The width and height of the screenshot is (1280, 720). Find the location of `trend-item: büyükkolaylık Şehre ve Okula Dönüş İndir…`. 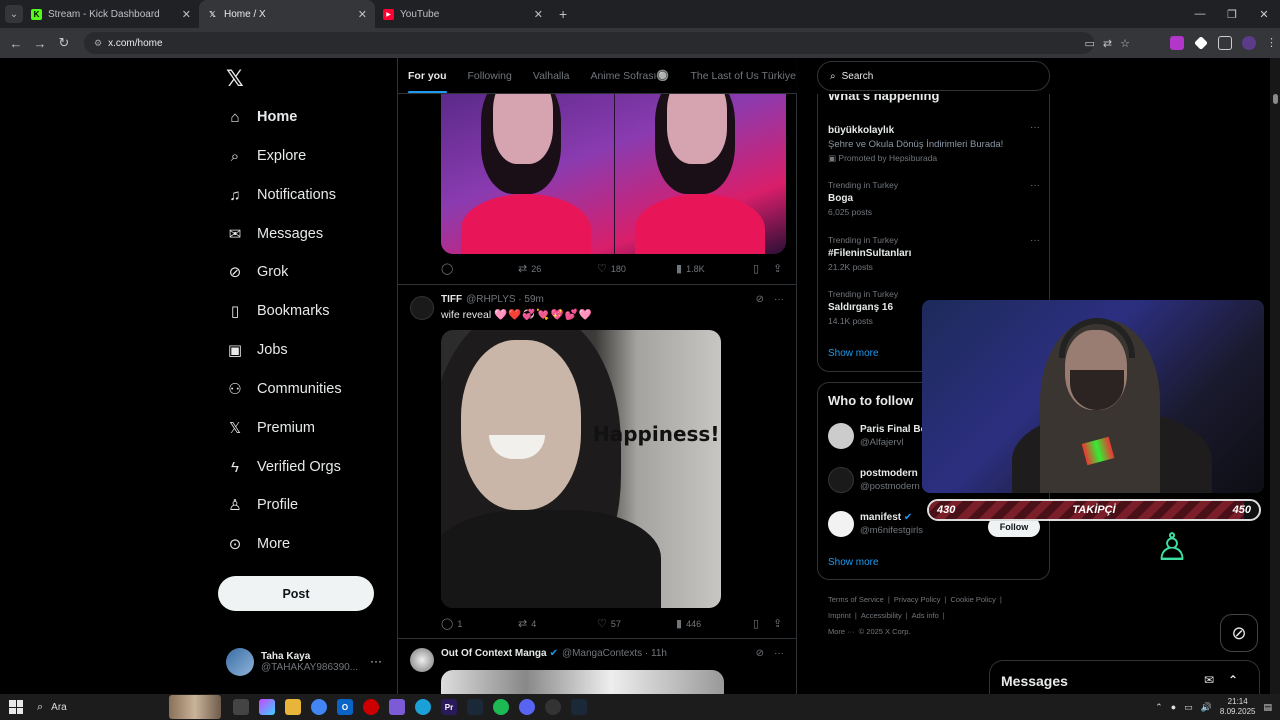

trend-item: büyükkolaylık Şehre ve Okula Dönüş İndir… is located at coordinates (934, 143).